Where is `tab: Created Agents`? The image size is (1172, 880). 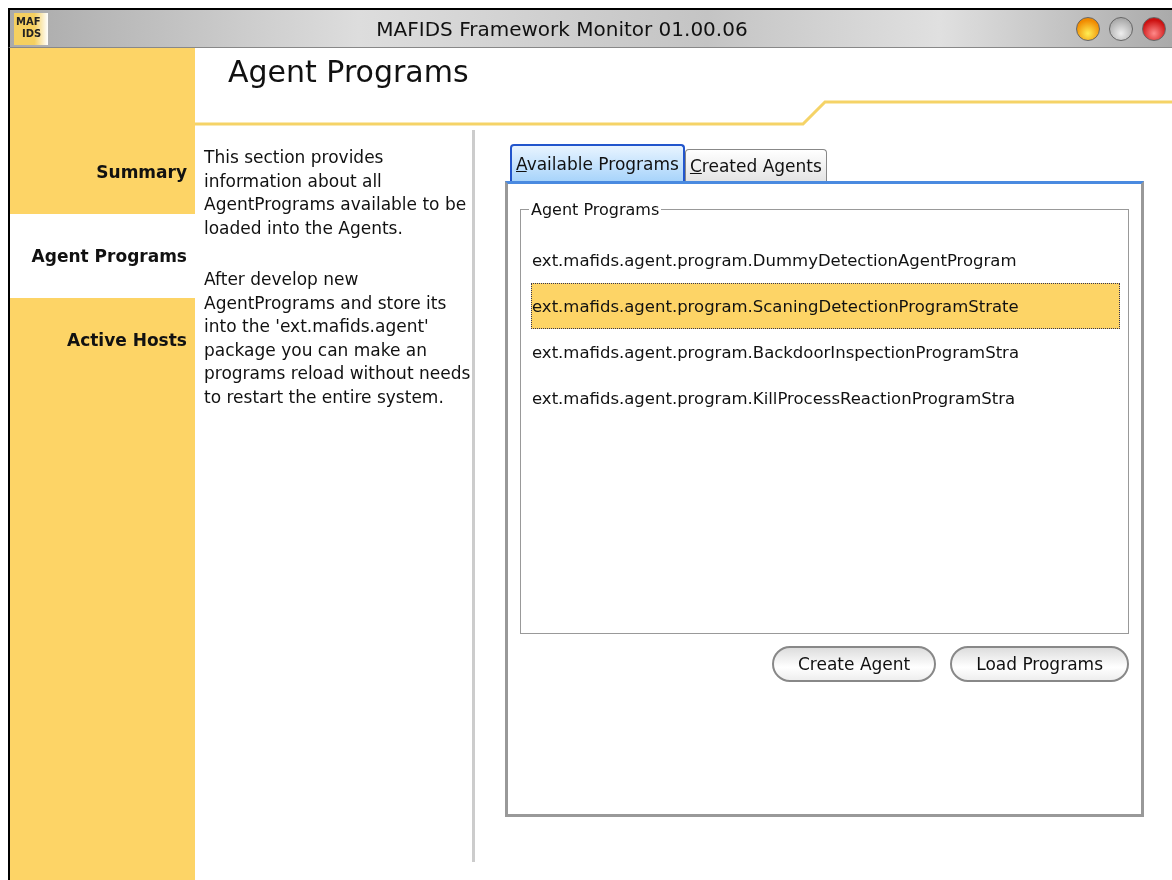 tab: Created Agents is located at coordinates (755, 165).